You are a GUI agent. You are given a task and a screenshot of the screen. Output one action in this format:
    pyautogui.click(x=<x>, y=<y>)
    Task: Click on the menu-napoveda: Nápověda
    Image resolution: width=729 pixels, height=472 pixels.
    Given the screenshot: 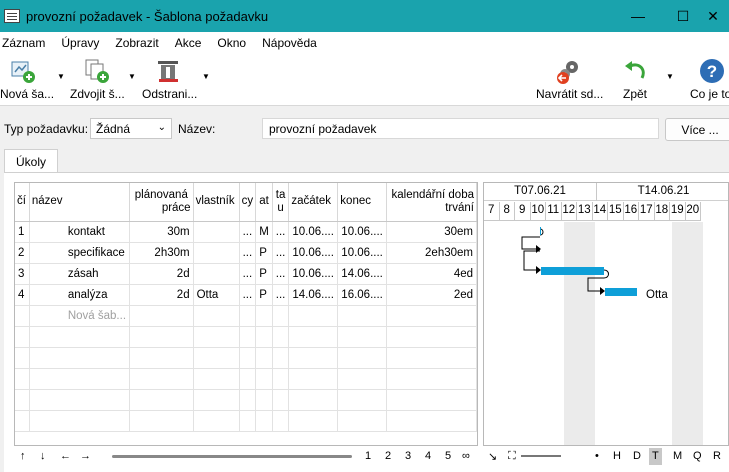 What is the action you would take?
    pyautogui.click(x=289, y=43)
    